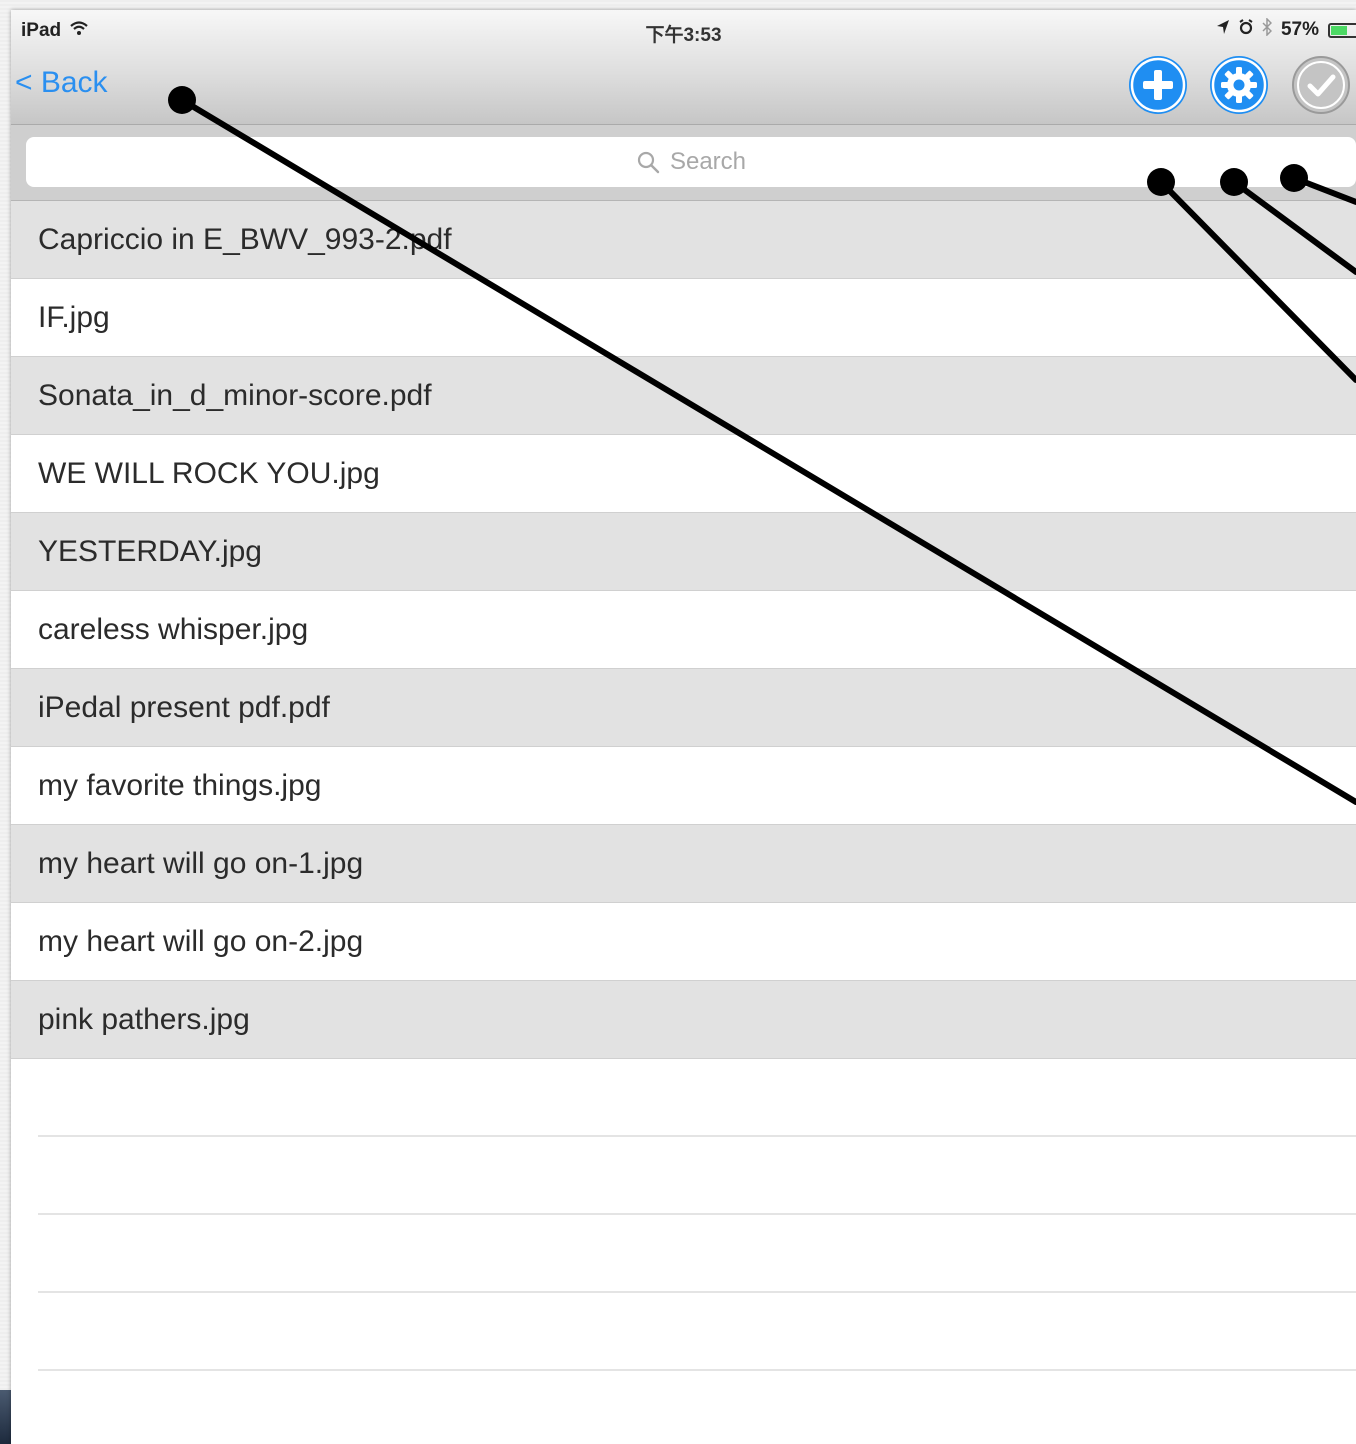  I want to click on file-row: IF.jpg, so click(683, 318).